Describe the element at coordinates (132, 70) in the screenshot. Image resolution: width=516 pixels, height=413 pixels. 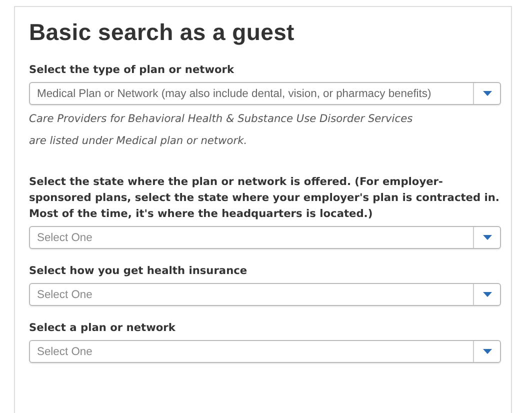
I see `field-label: Select the type of plan or network` at that location.